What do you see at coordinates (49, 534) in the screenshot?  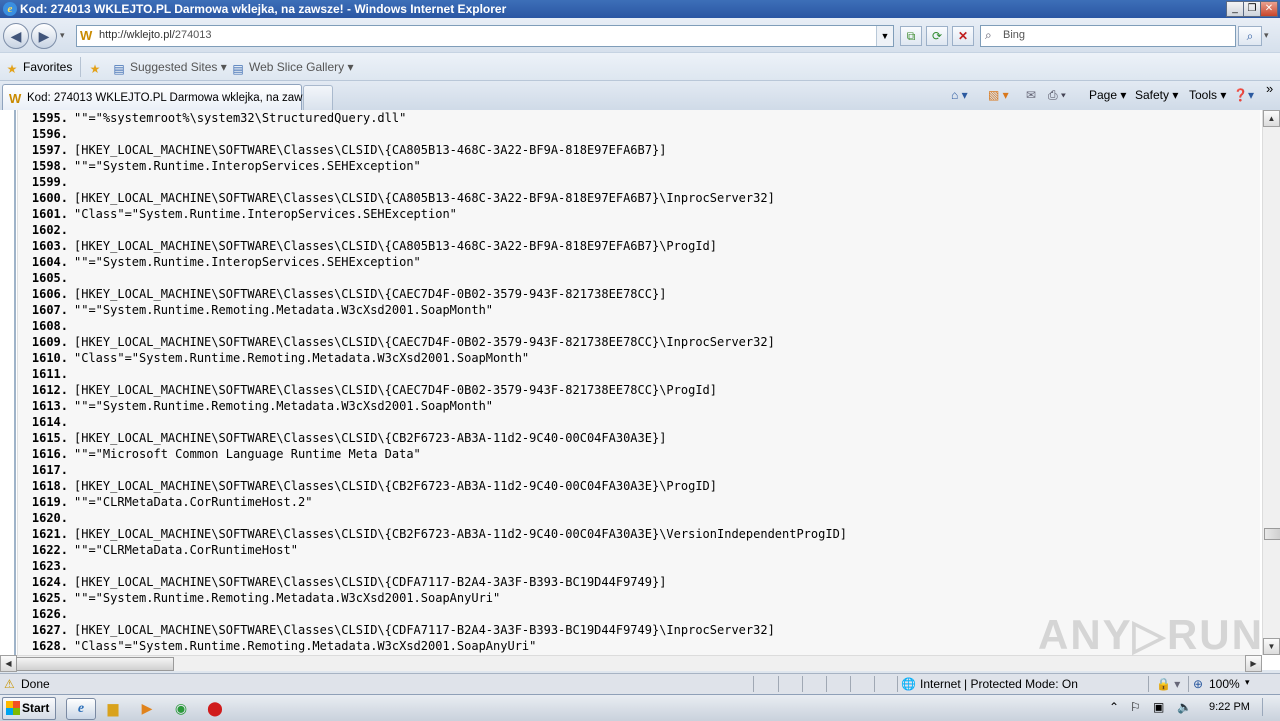 I see `line-number: 1621.` at bounding box center [49, 534].